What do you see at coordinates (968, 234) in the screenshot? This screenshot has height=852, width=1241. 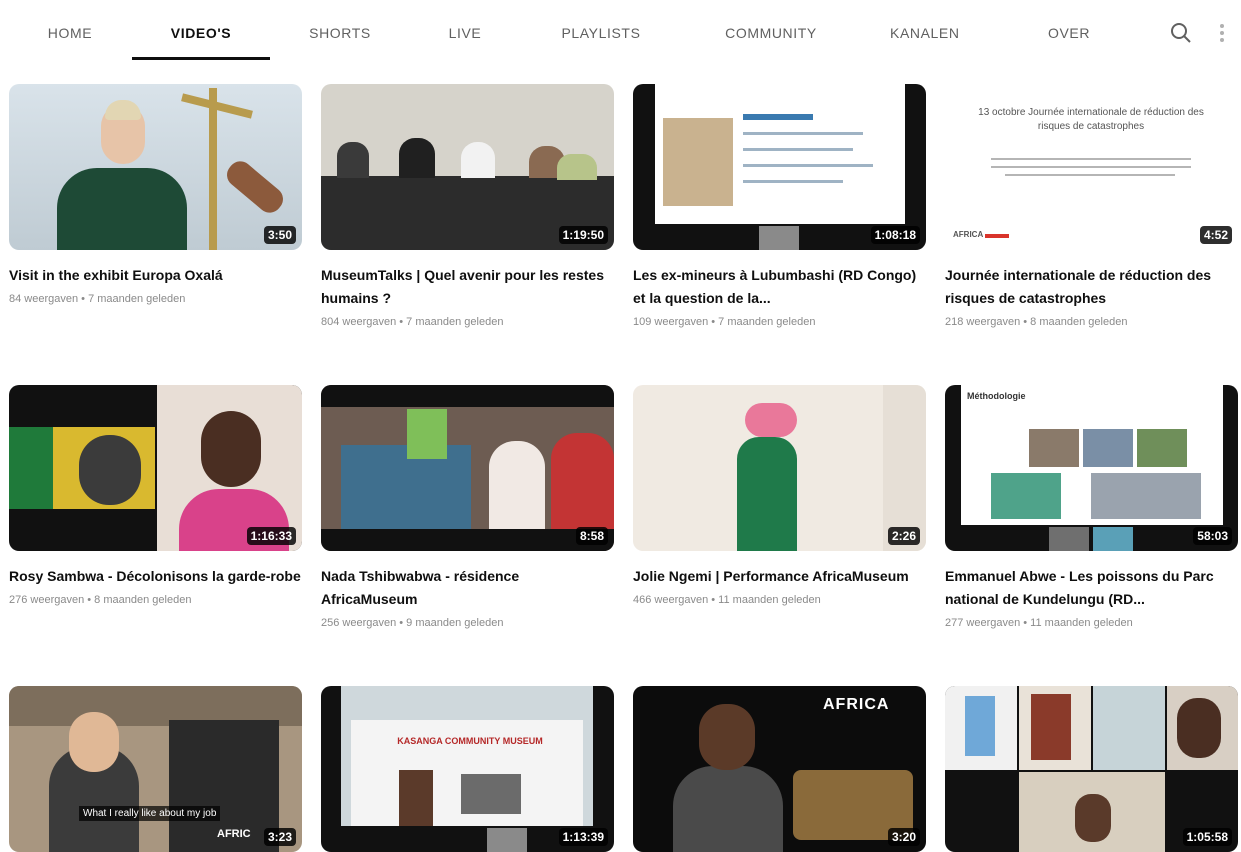 I see `thumb-logo: AFRICA` at bounding box center [968, 234].